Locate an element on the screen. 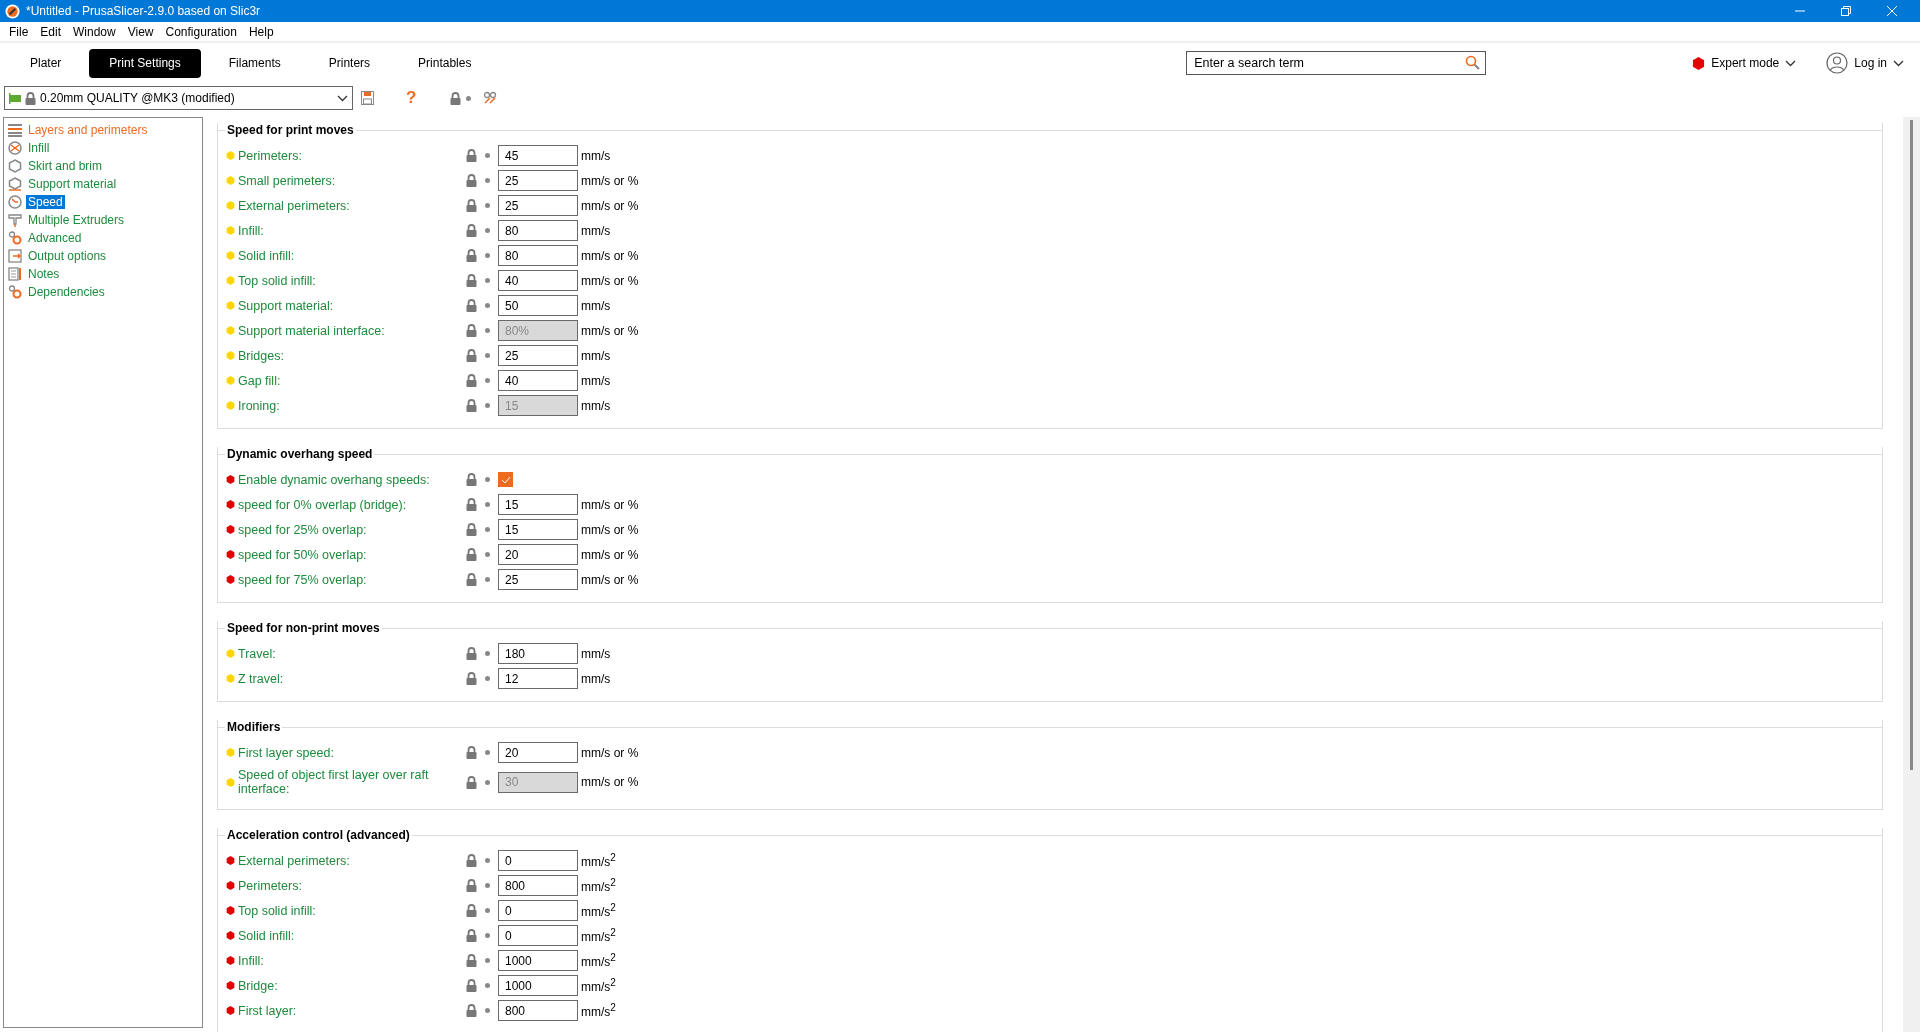 The height and width of the screenshot is (1032, 1920). checkbox is located at coordinates (505, 479).